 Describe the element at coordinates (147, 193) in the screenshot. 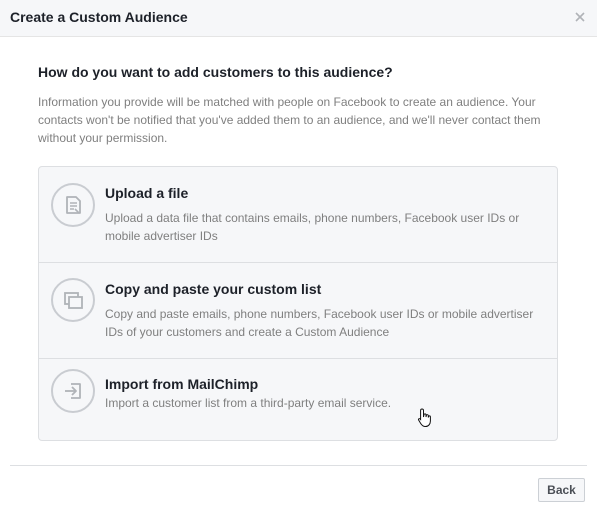

I see `option-title: Upload a file` at that location.